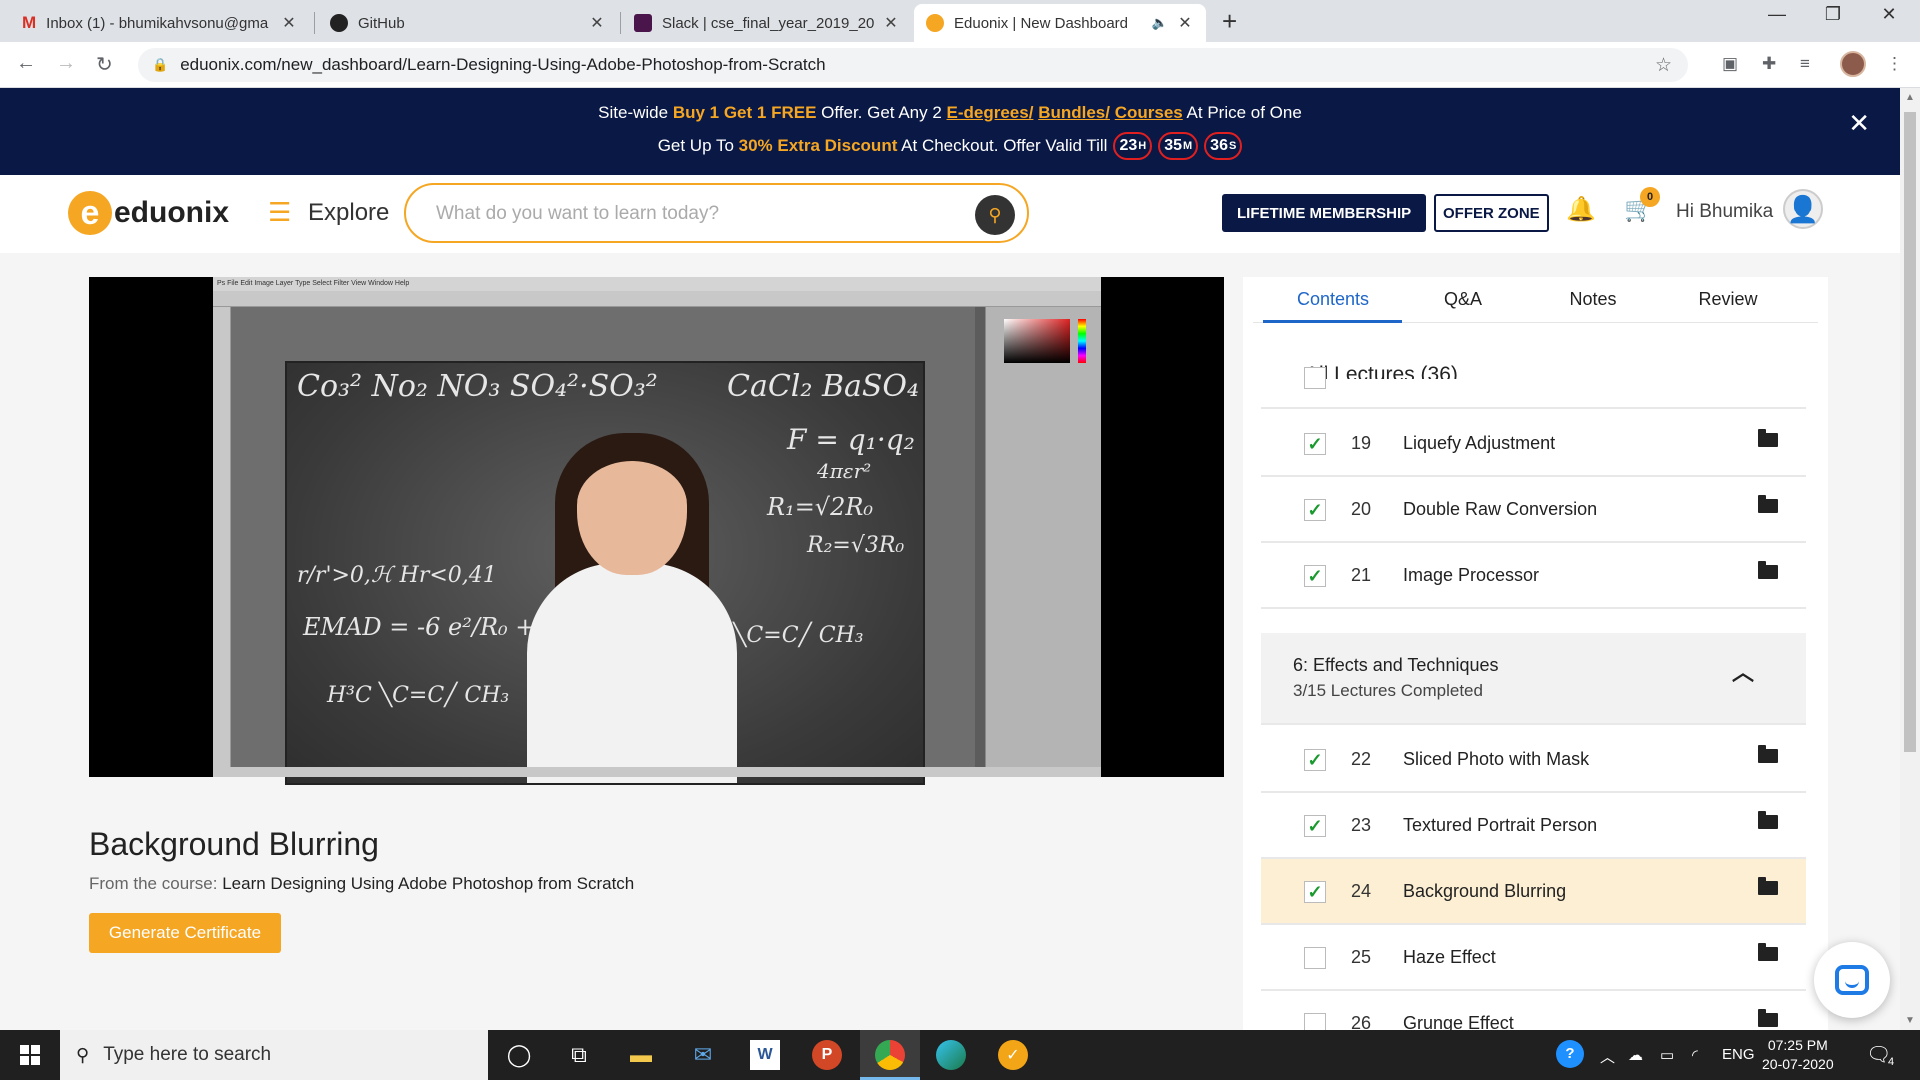 The width and height of the screenshot is (1920, 1080). What do you see at coordinates (1889, 14) in the screenshot?
I see `window-close-button: ✕` at bounding box center [1889, 14].